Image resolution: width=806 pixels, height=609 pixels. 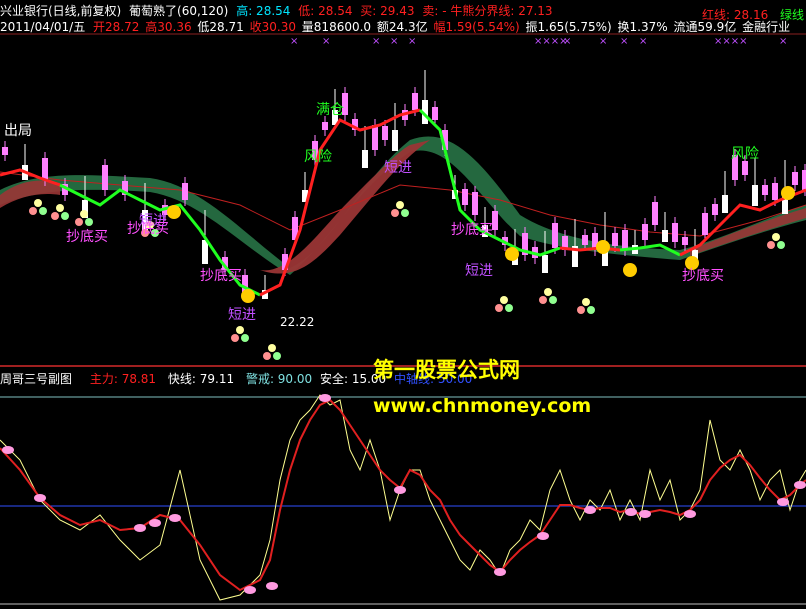 I want to click on quote-date: 2011/04/01/五, so click(x=43, y=27).